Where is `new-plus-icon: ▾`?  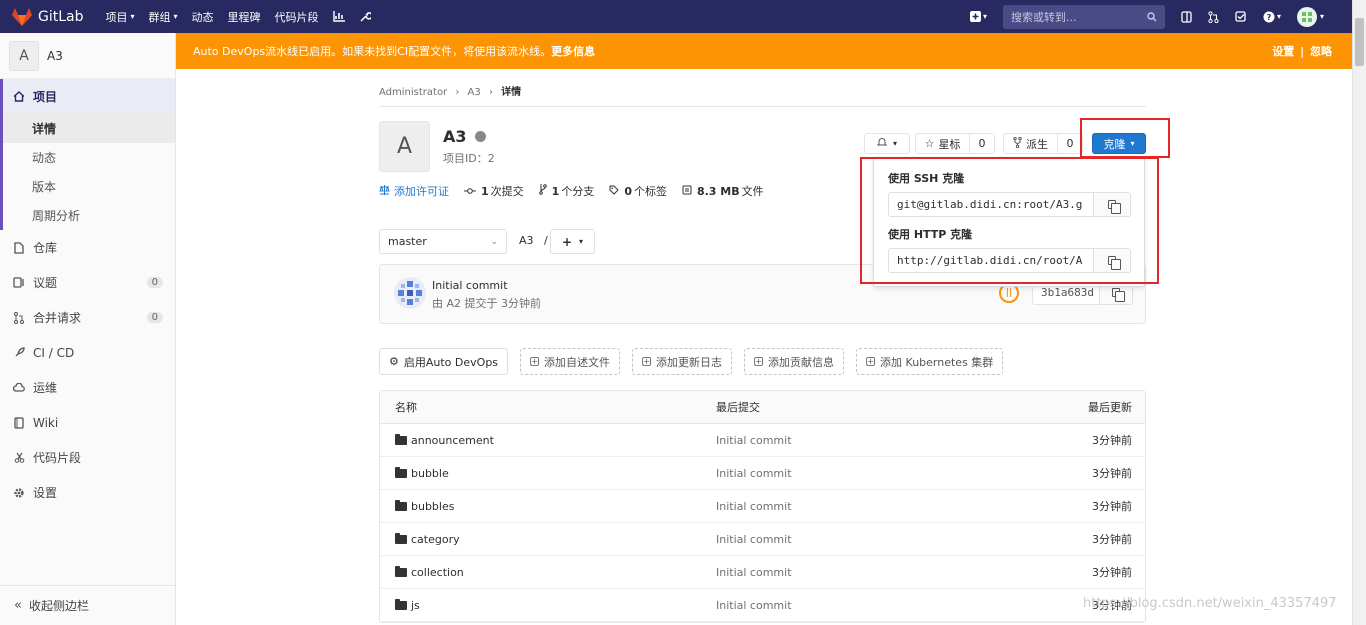 new-plus-icon: ▾ is located at coordinates (978, 16).